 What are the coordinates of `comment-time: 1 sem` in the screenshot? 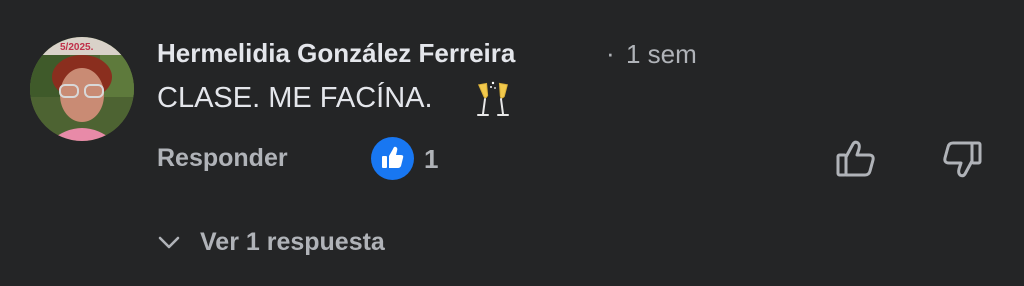 It's located at (661, 54).